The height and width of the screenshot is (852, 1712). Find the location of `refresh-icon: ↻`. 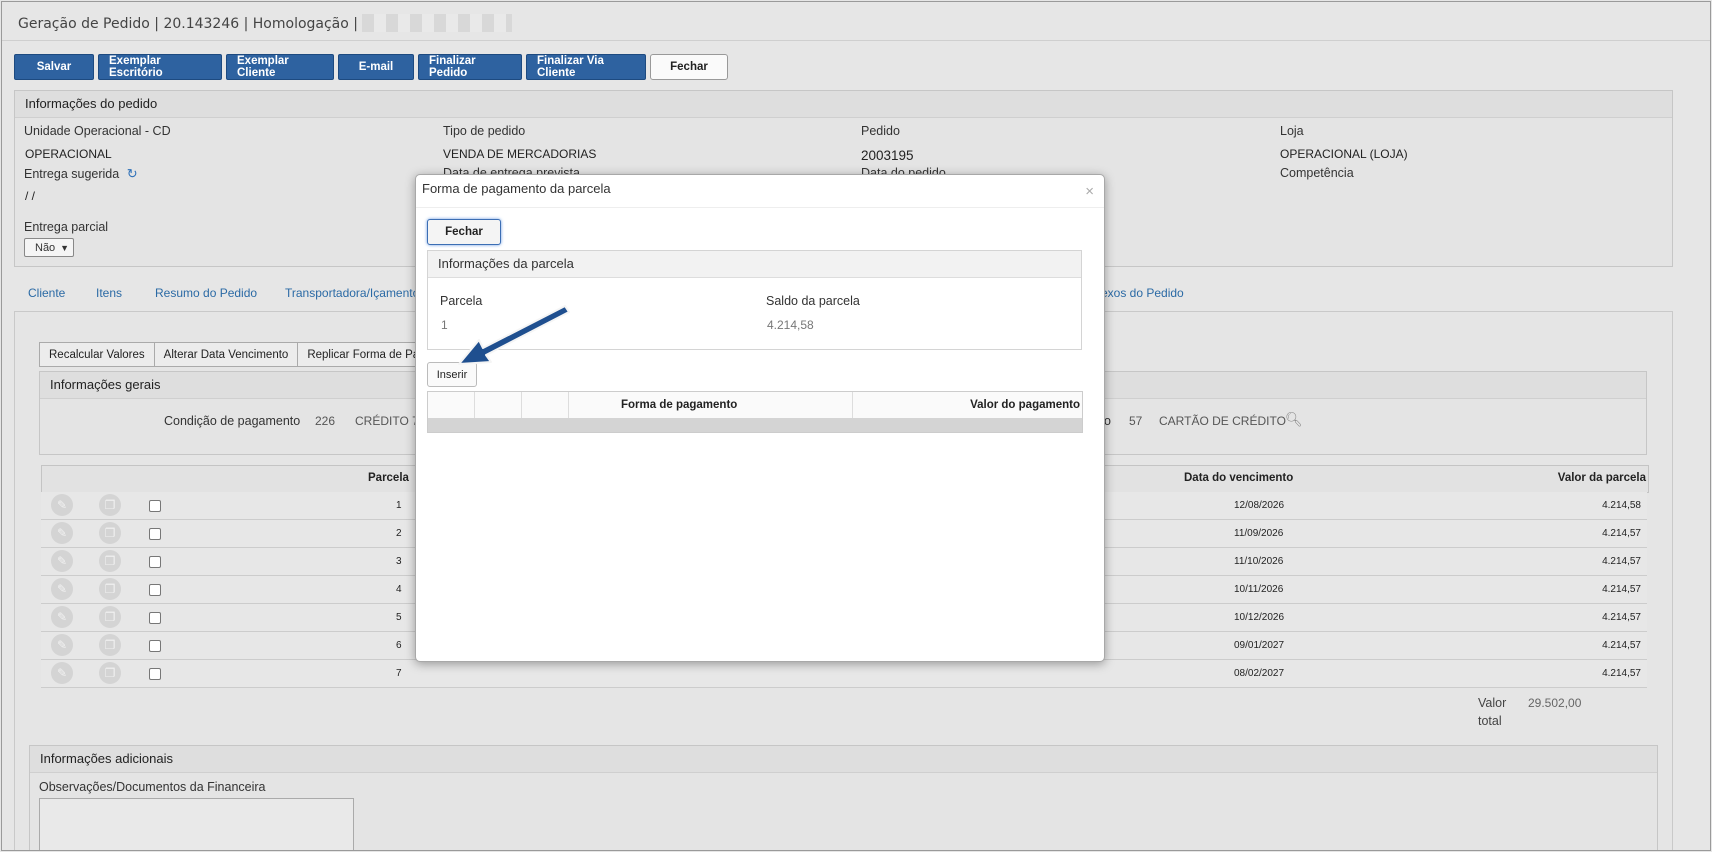

refresh-icon: ↻ is located at coordinates (132, 173).